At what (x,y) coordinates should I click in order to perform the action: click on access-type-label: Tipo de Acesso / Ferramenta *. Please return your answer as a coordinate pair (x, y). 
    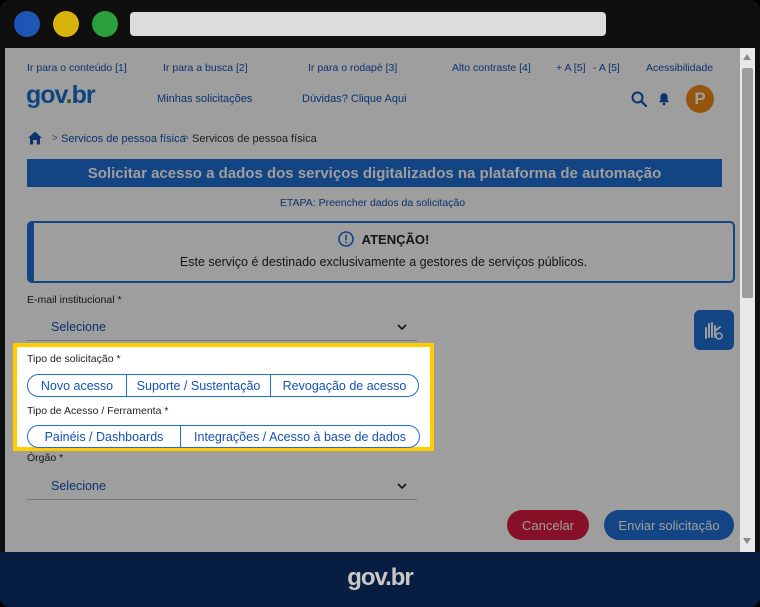
    Looking at the image, I should click on (98, 411).